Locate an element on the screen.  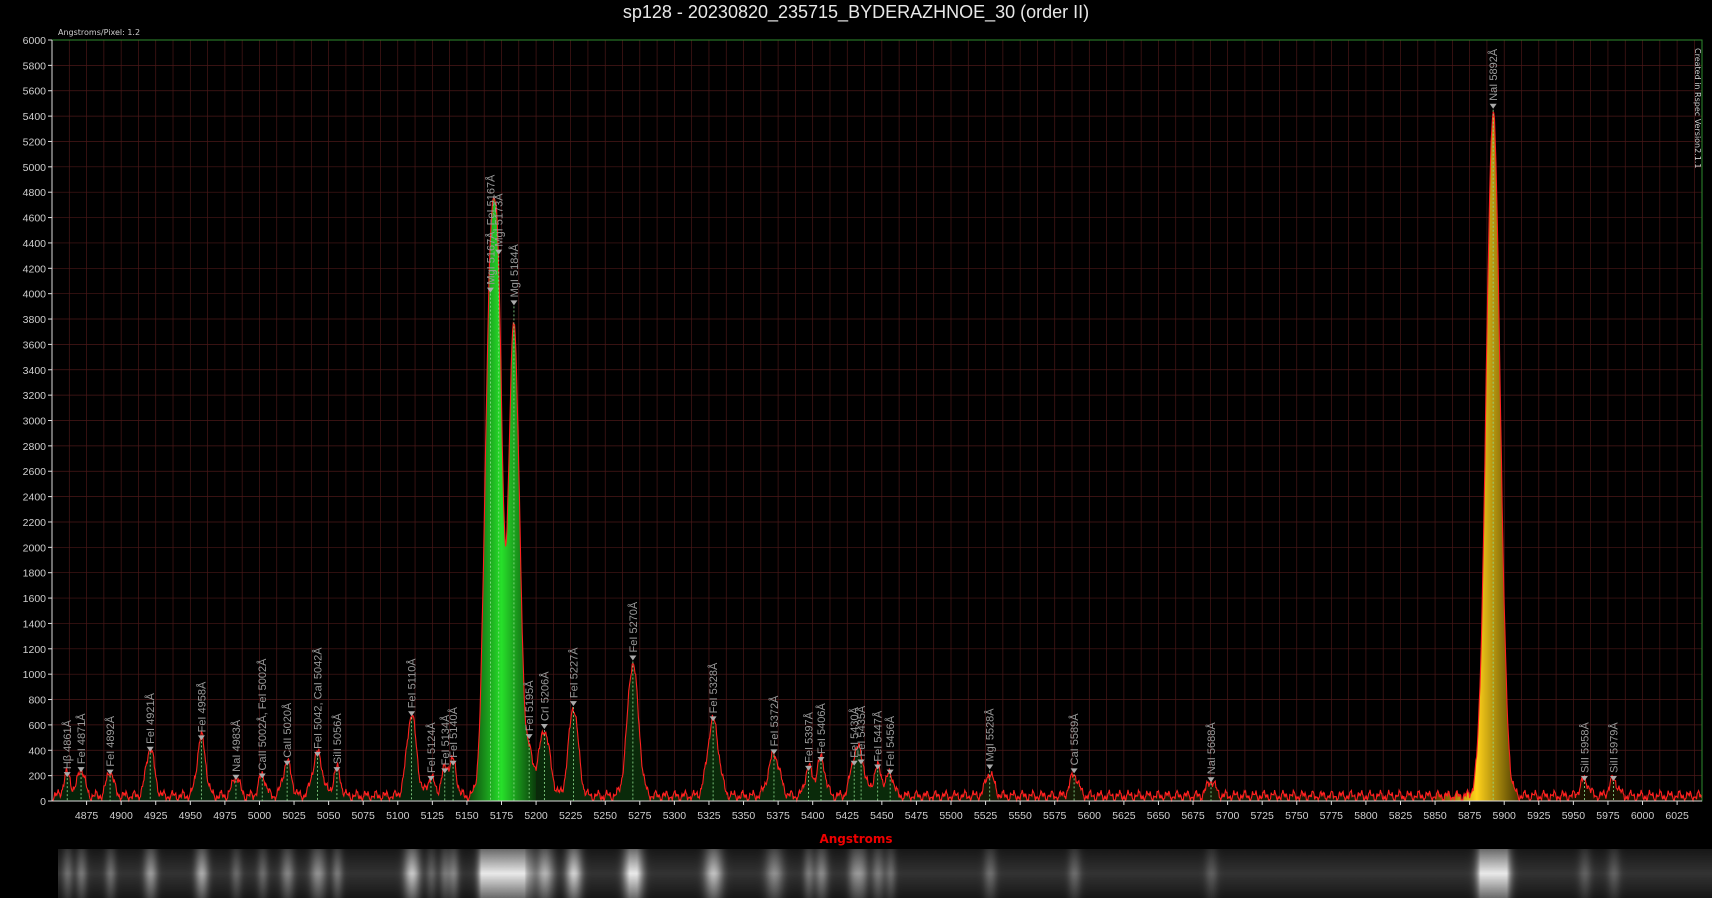
line-annotation-label: FeI 5447Å is located at coordinates (878, 735).